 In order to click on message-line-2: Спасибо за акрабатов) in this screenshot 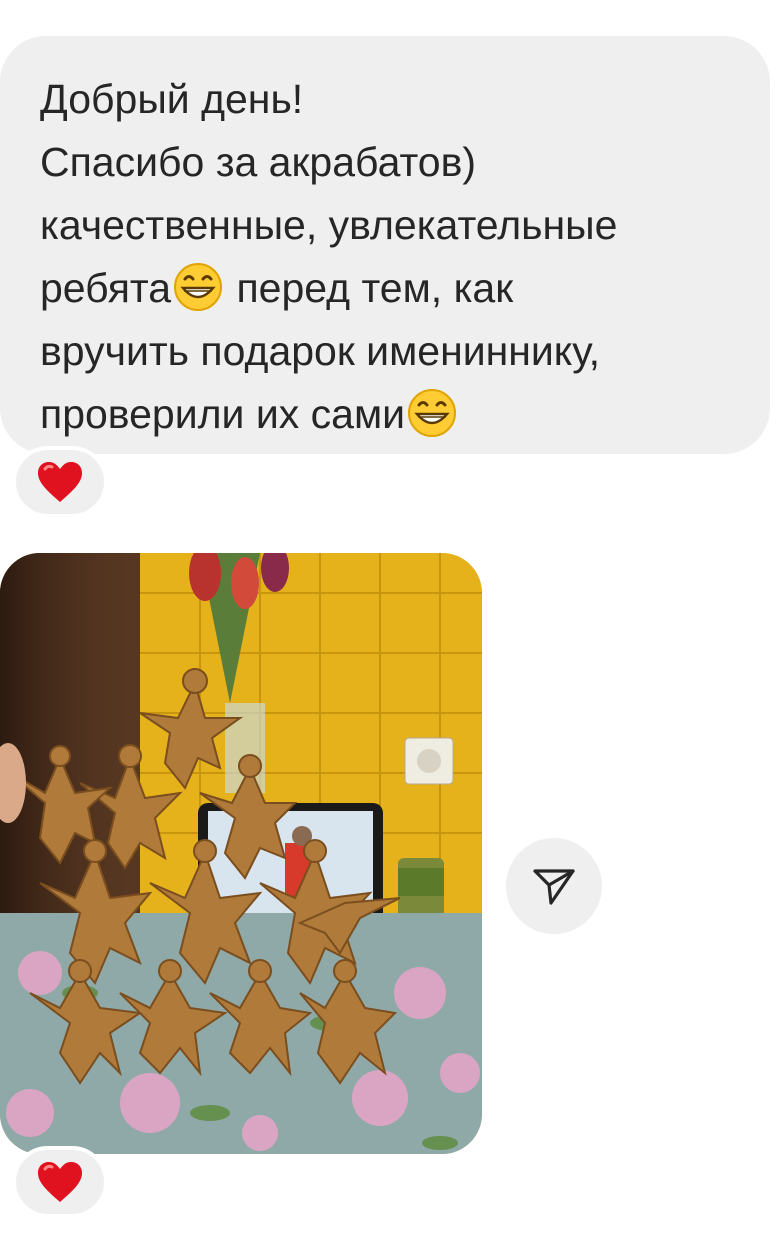, I will do `click(258, 162)`.